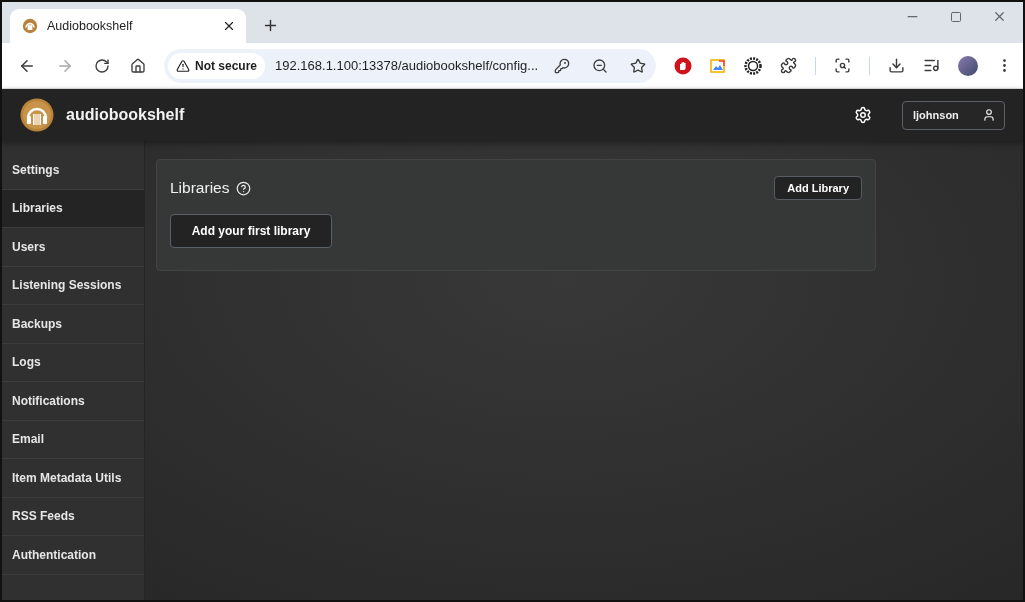 The image size is (1025, 602). What do you see at coordinates (718, 65) in the screenshot?
I see `picture-frame-icon` at bounding box center [718, 65].